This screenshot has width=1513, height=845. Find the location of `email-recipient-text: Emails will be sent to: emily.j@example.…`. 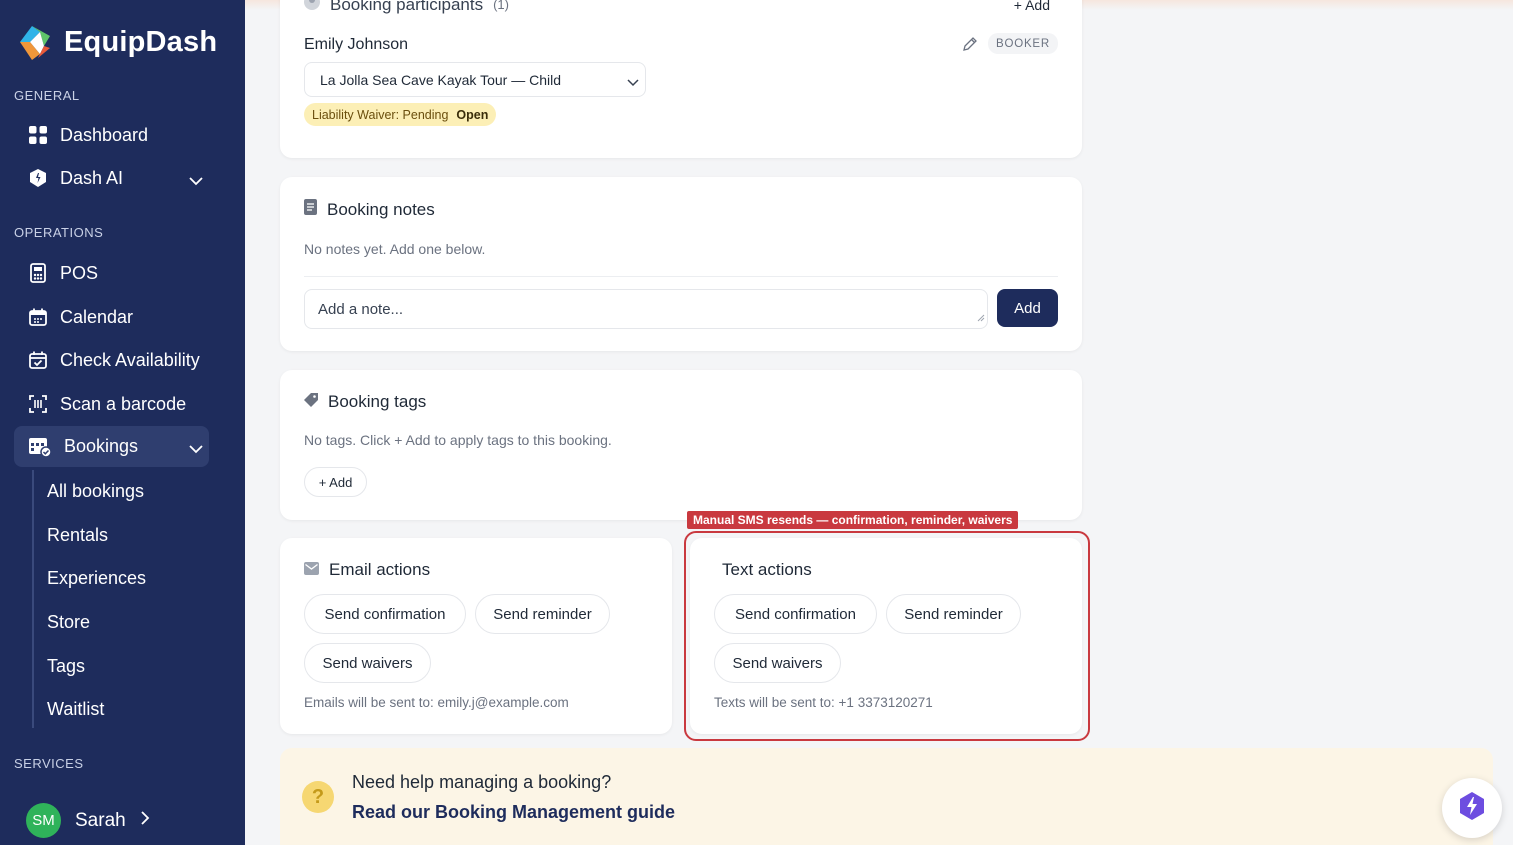

email-recipient-text: Emails will be sent to: emily.j@example.… is located at coordinates (436, 702).